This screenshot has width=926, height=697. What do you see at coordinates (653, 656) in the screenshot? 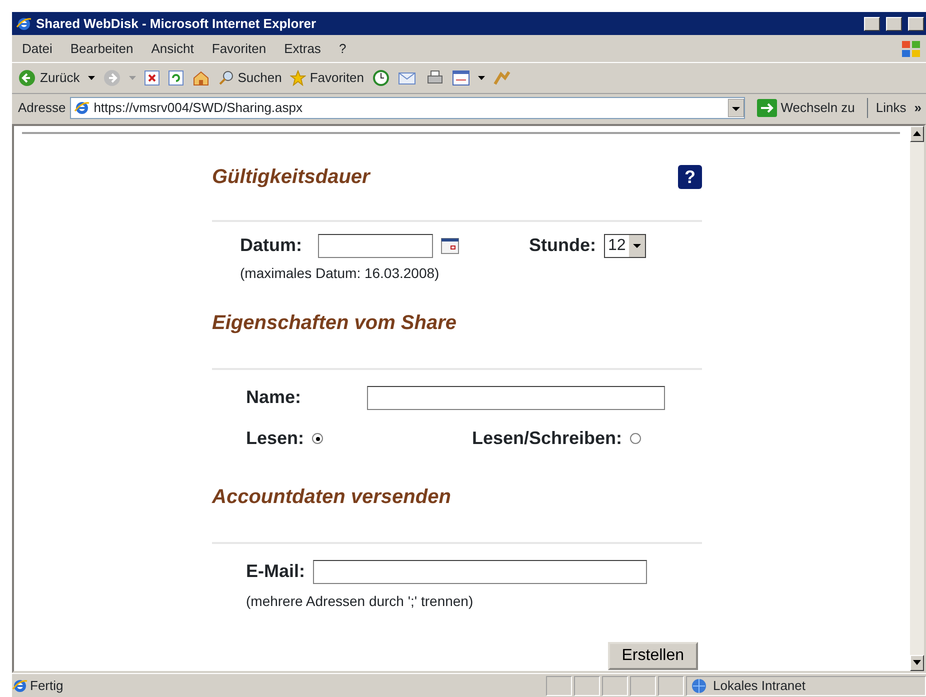
I see `create-button: Erstellen` at bounding box center [653, 656].